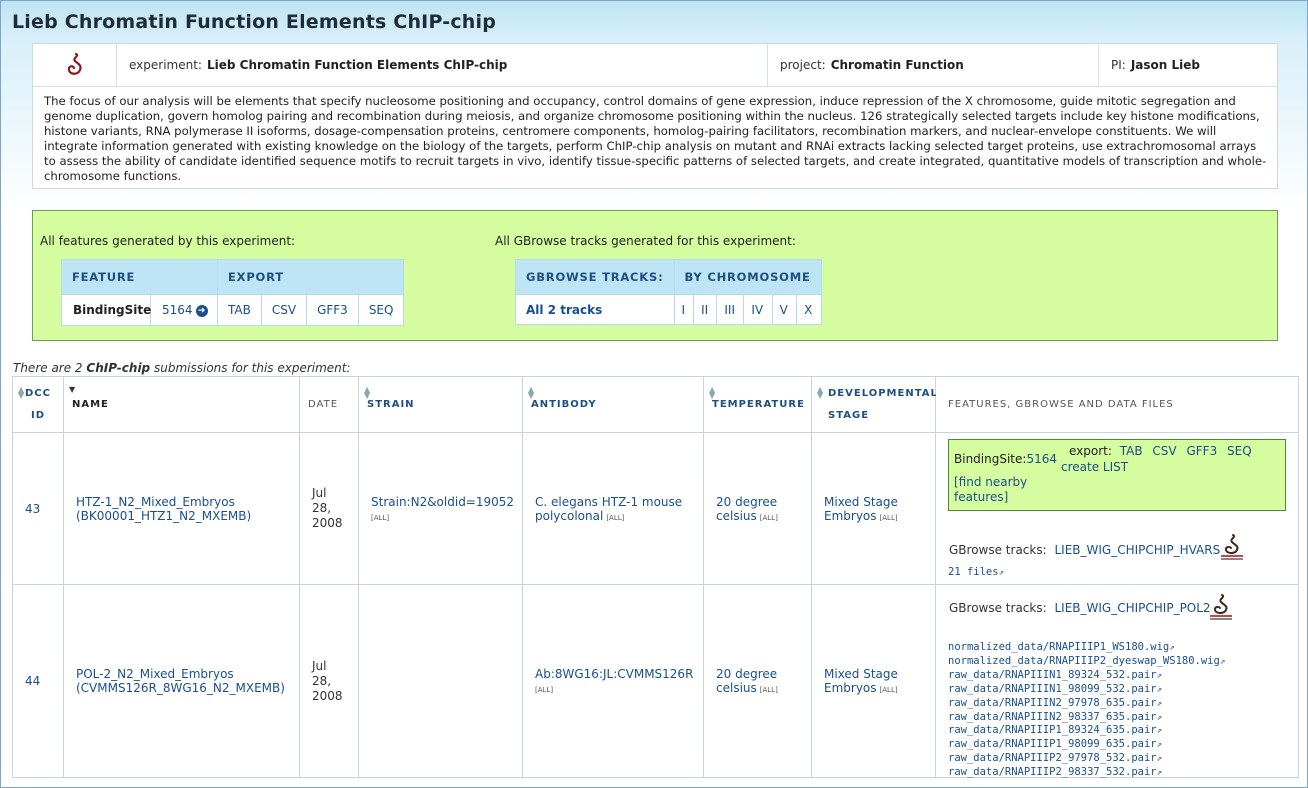 Image resolution: width=1308 pixels, height=788 pixels. I want to click on strain-all-link: [ALL], so click(380, 518).